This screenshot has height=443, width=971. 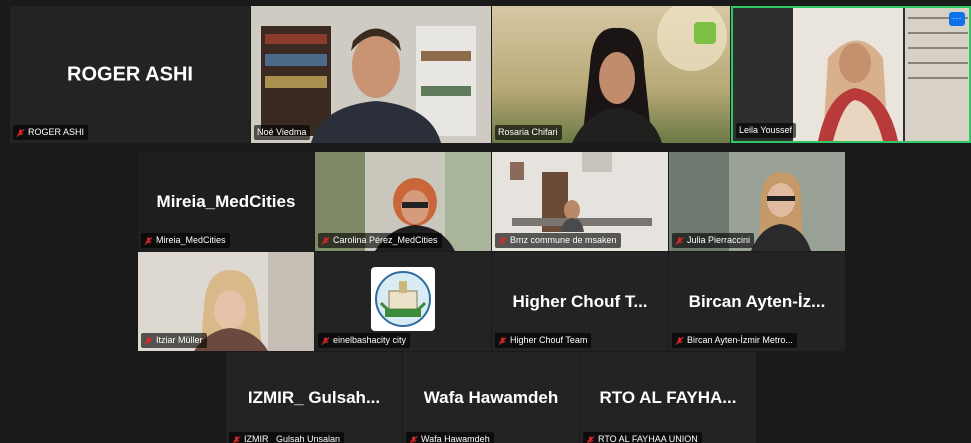 I want to click on participant-tile: ROGER ASHI ROGER ASHI, so click(x=130, y=74).